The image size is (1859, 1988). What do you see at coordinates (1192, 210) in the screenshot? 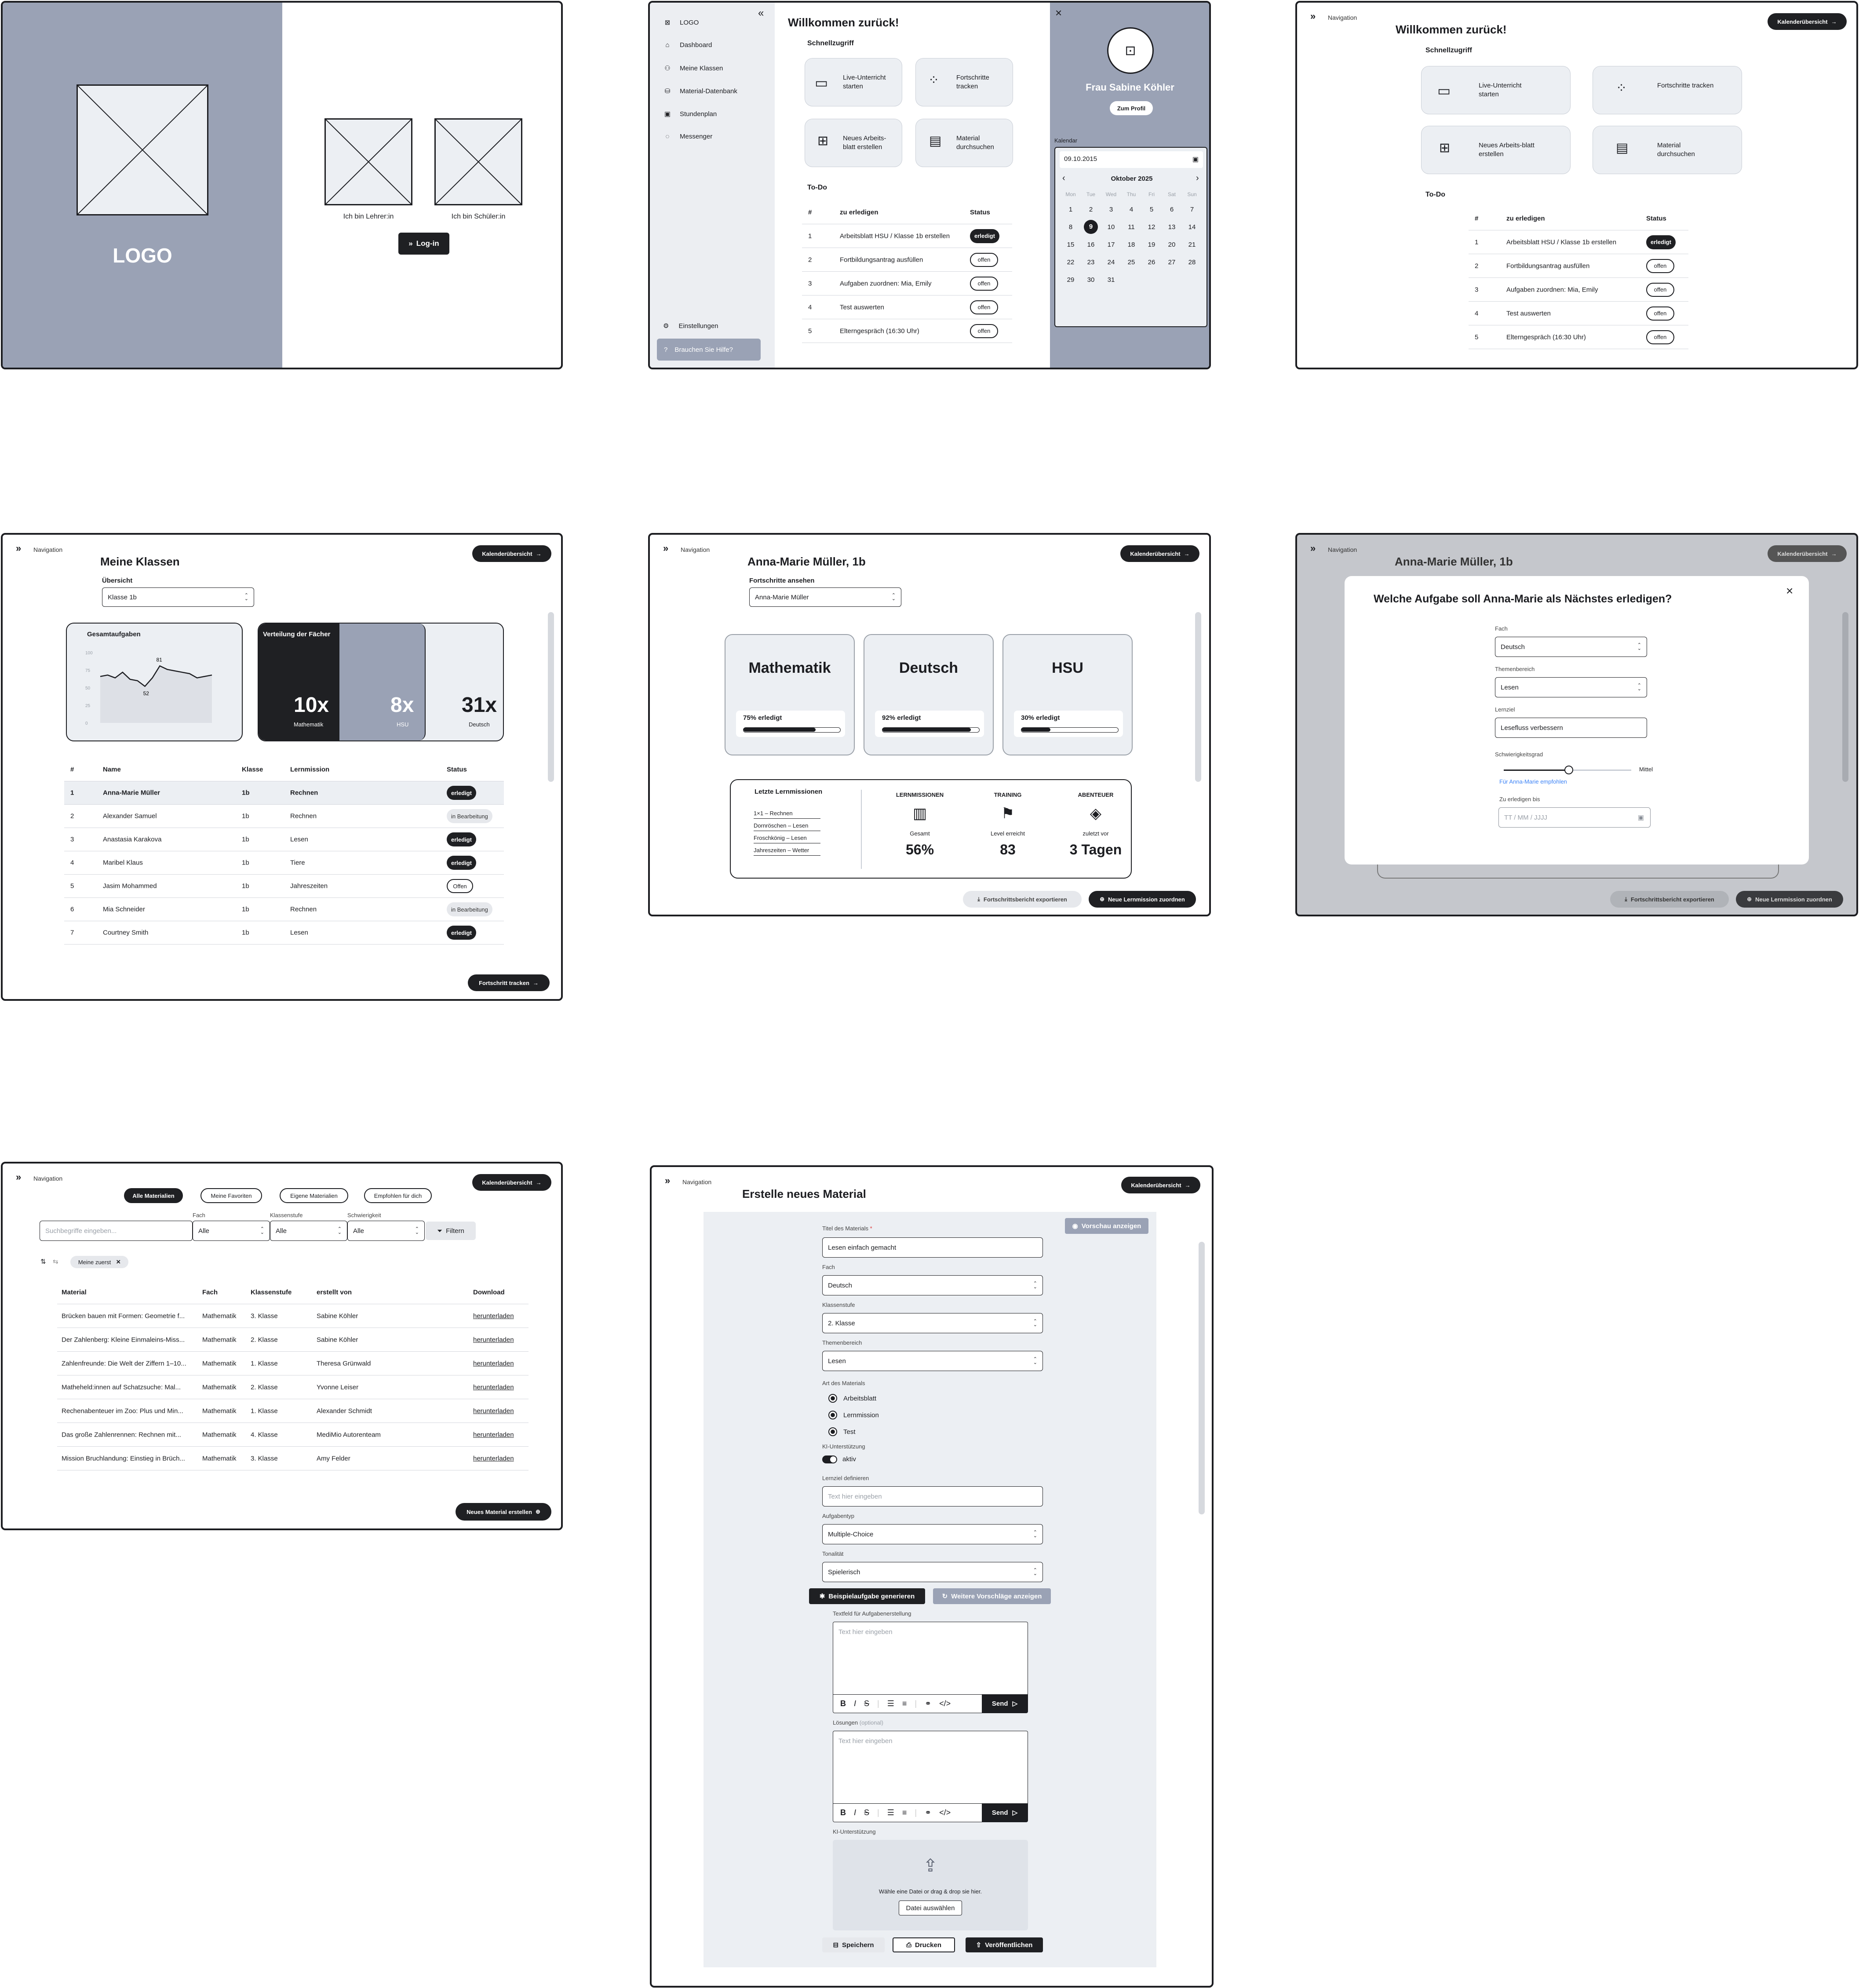
I see `calendar-day: 7` at bounding box center [1192, 210].